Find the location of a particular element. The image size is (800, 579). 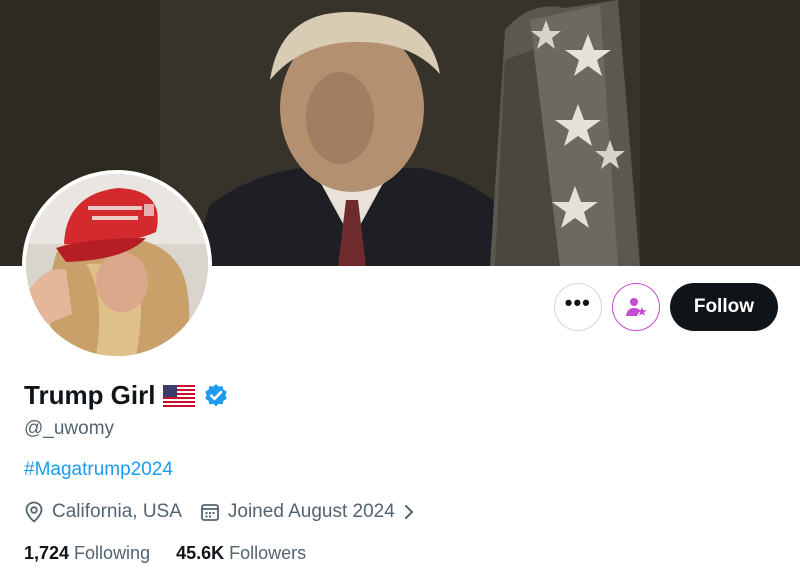

more-icon: ••• is located at coordinates (577, 302).